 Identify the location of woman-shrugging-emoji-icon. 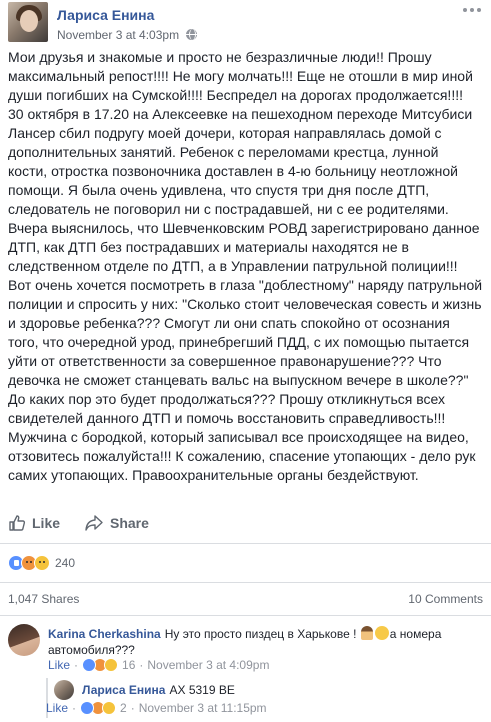
(366, 633).